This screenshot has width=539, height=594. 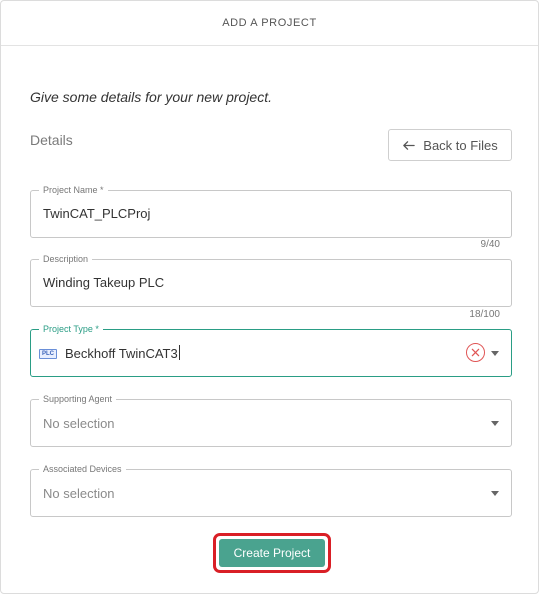 What do you see at coordinates (66, 259) in the screenshot?
I see `description-label: Description` at bounding box center [66, 259].